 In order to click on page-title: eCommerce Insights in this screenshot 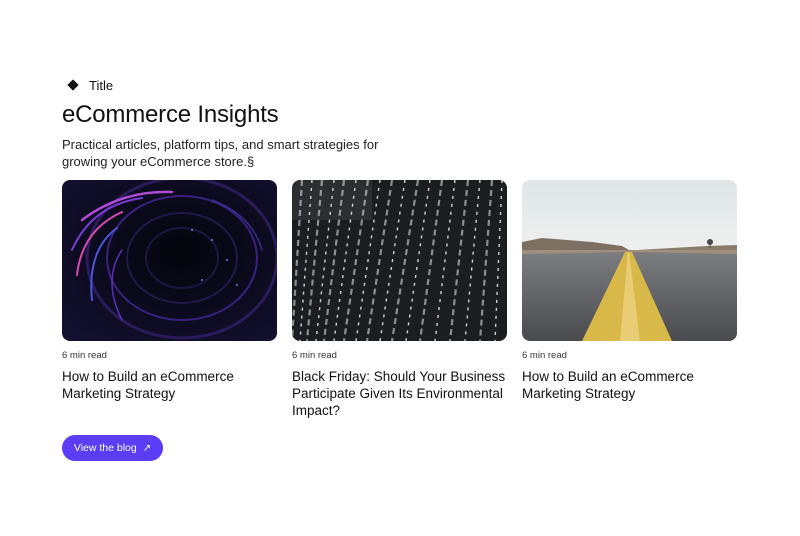, I will do `click(170, 114)`.